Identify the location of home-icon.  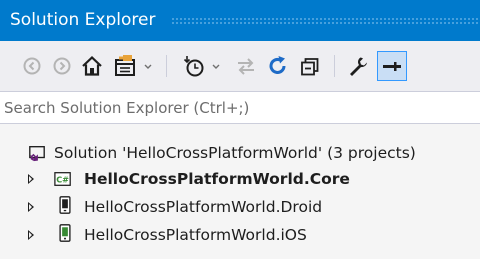
(92, 65).